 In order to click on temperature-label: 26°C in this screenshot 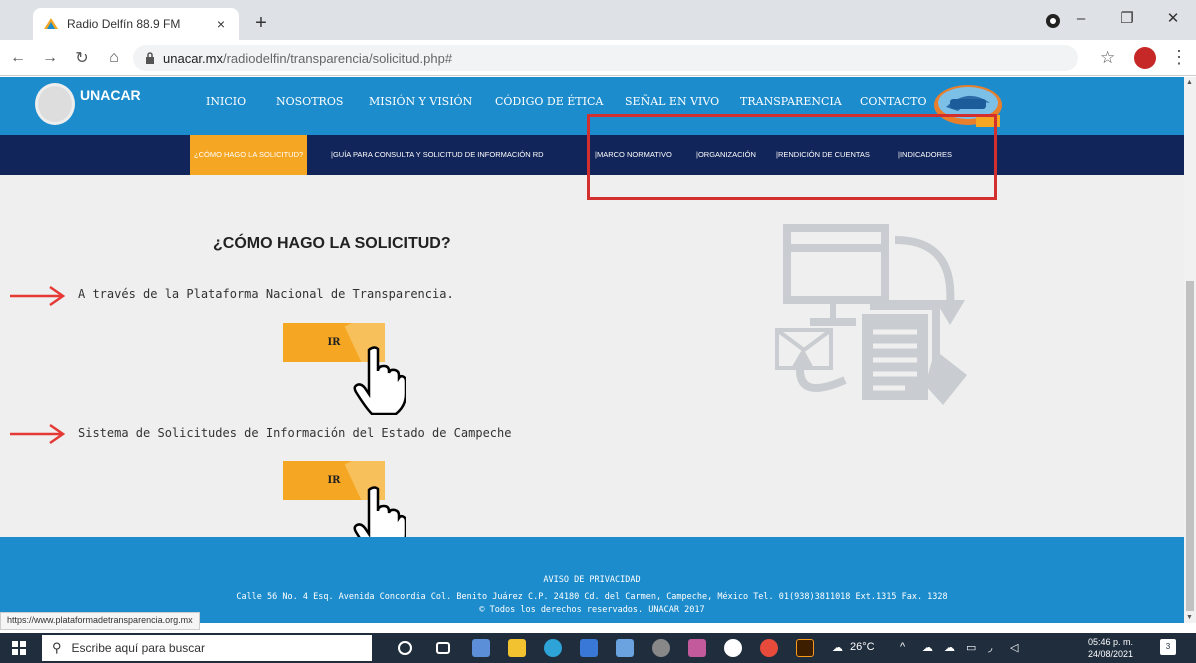, I will do `click(862, 647)`.